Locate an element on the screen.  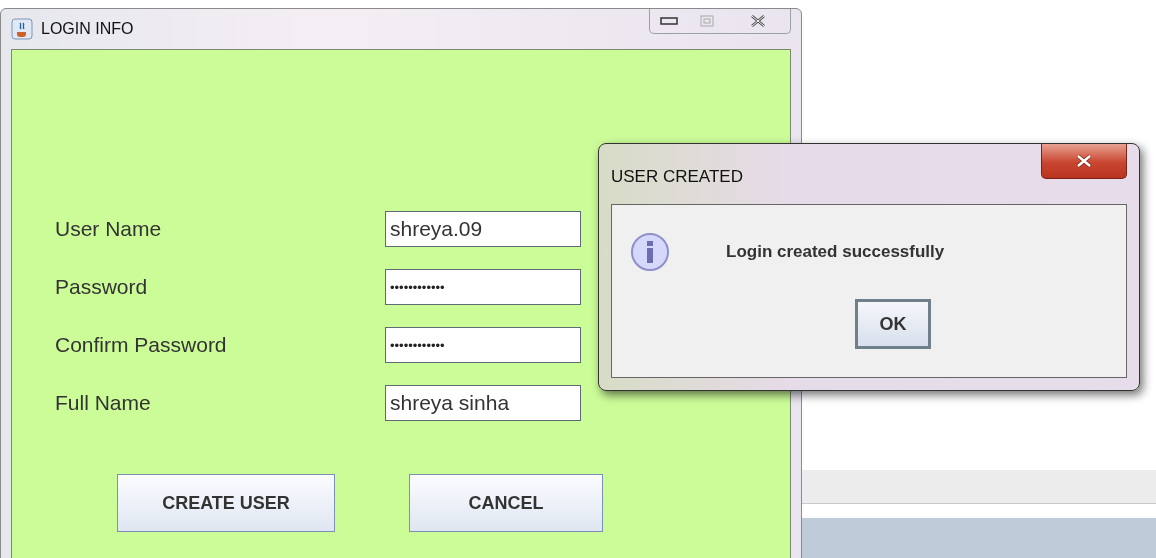
field-label: Full Name is located at coordinates (103, 403).